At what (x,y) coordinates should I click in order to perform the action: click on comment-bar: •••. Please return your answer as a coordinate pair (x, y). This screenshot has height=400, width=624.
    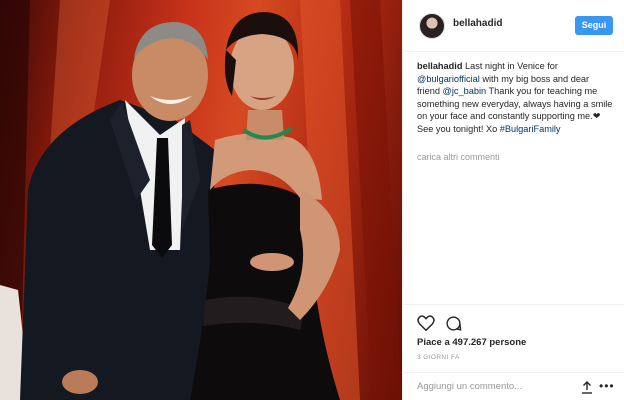
    Looking at the image, I should click on (513, 386).